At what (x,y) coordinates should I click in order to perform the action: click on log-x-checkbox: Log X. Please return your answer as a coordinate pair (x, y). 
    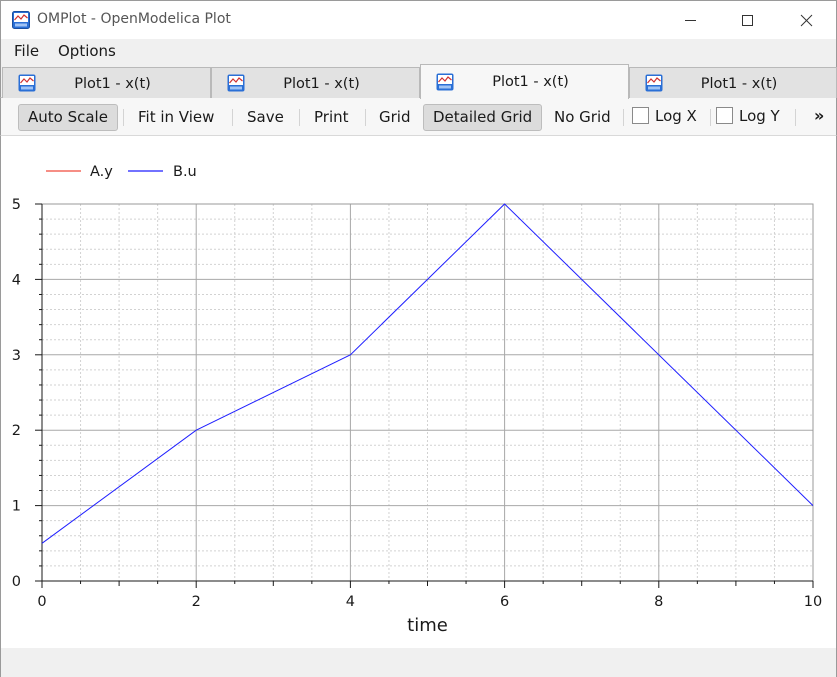
    Looking at the image, I should click on (664, 117).